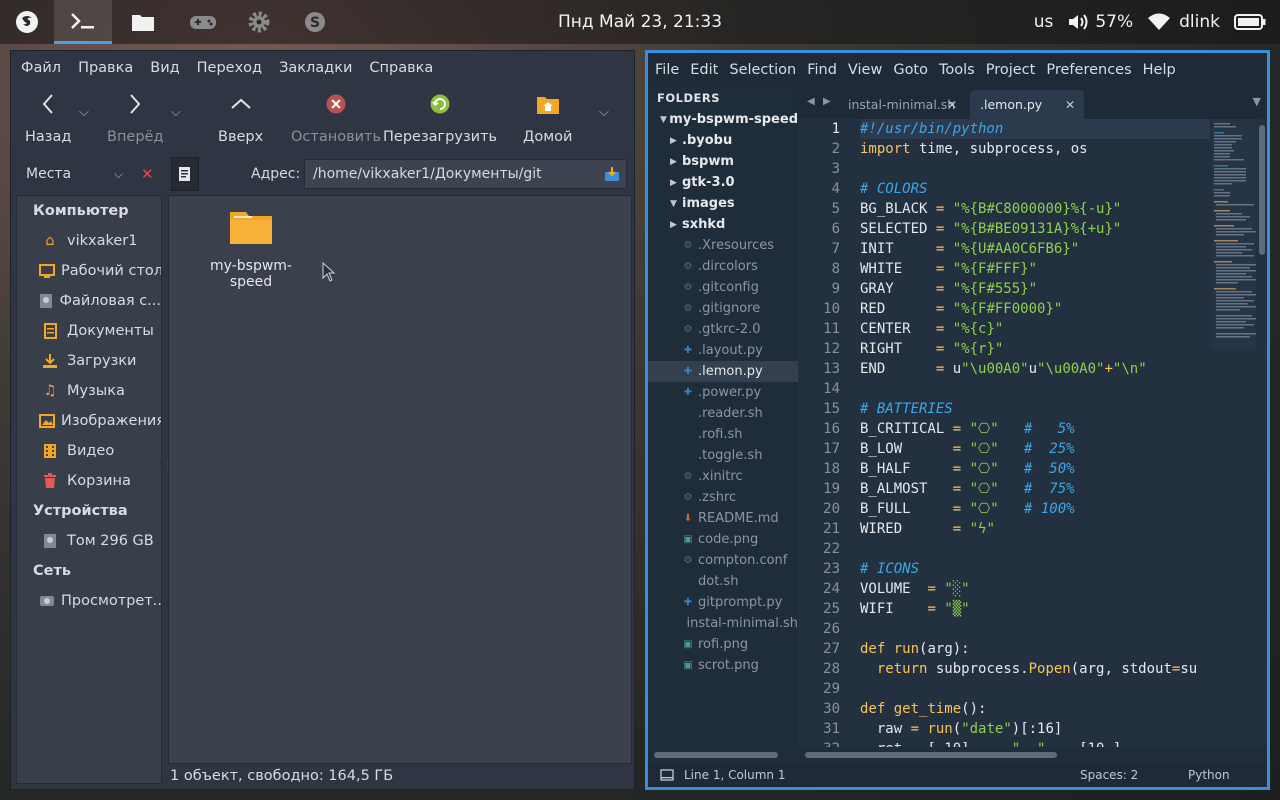  Describe the element at coordinates (547, 118) in the screenshot. I see `home-button: Домой` at that location.